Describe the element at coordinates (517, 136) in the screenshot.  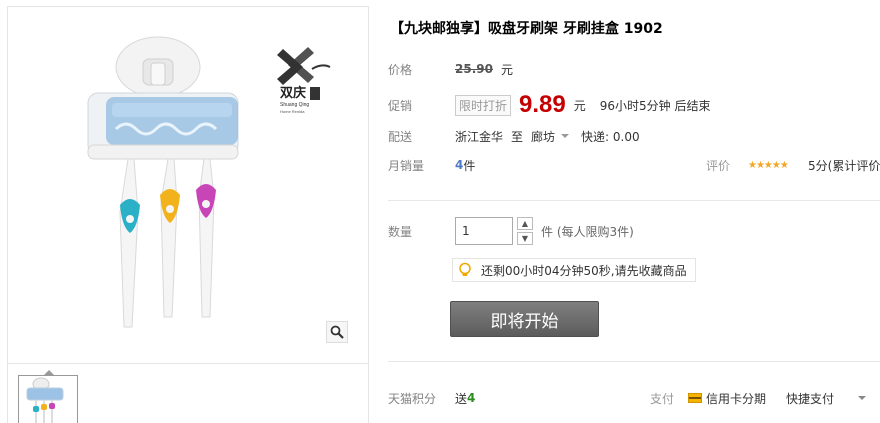
I see `delivery-to-label: 至` at that location.